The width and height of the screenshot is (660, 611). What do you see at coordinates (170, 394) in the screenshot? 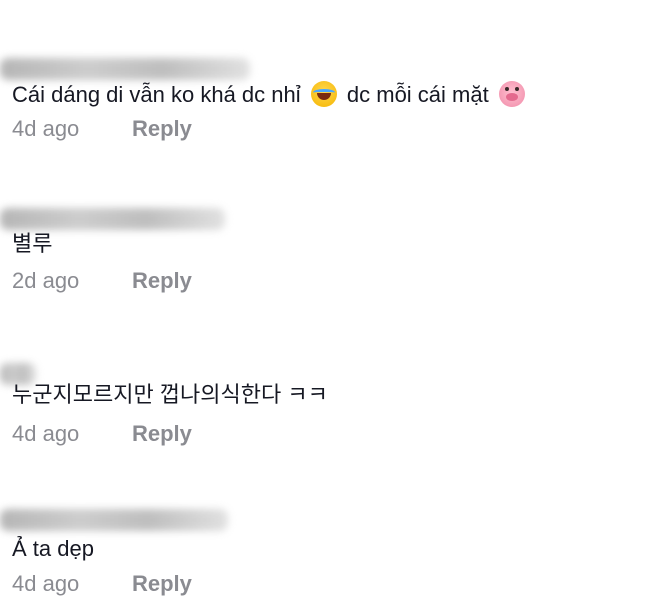
I see `comment-text: 누군지모르지만 껍나의식한다 ㅋㅋ` at bounding box center [170, 394].